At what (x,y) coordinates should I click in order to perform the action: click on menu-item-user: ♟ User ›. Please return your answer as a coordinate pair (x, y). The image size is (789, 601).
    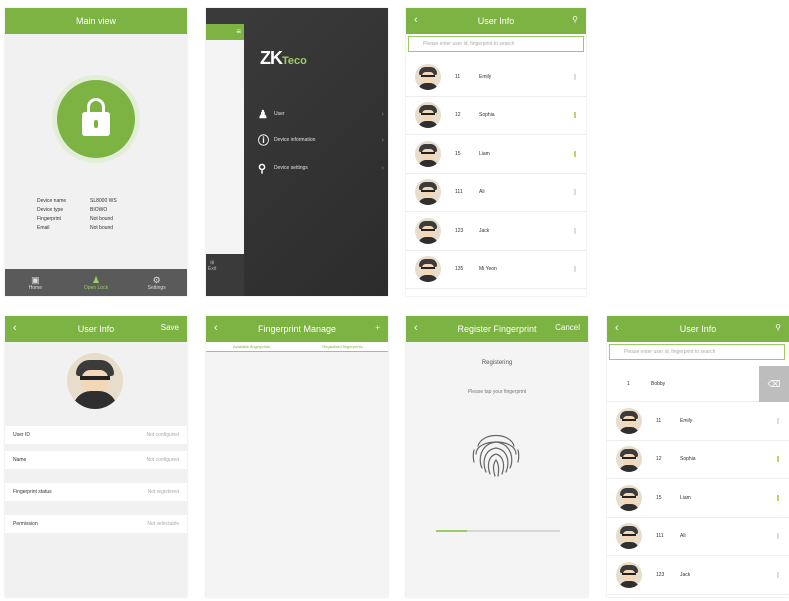
    Looking at the image, I should click on (321, 114).